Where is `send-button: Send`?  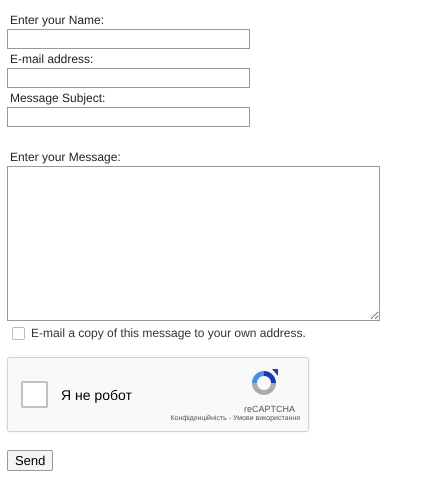
send-button: Send is located at coordinates (30, 460).